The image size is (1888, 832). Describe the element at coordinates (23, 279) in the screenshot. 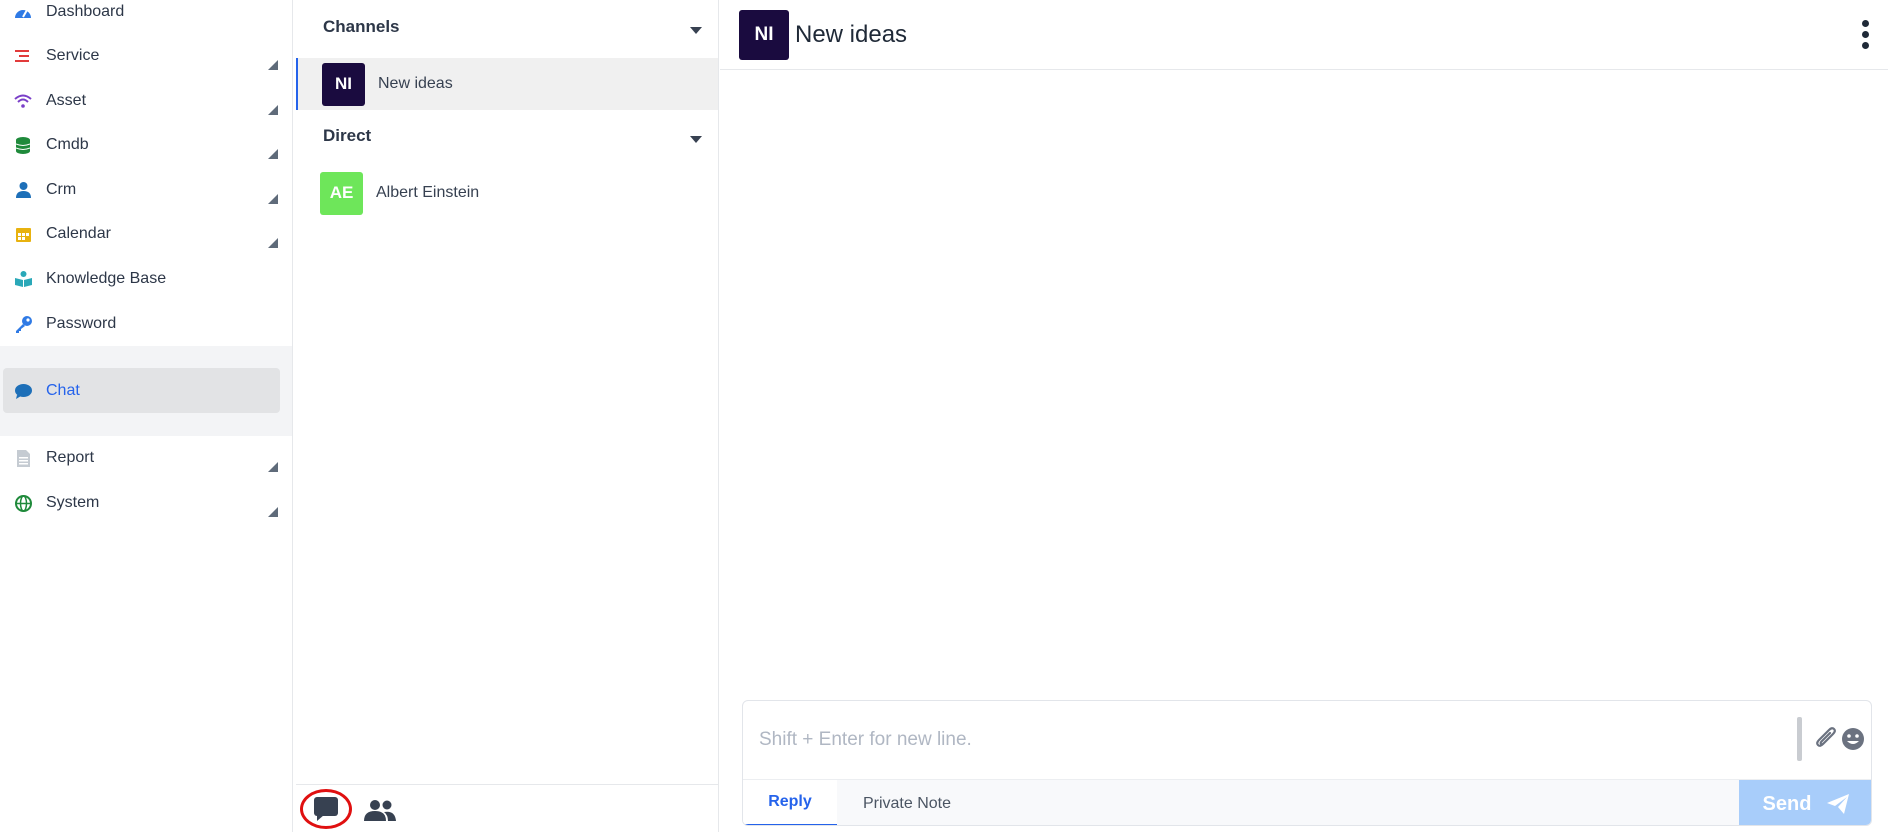

I see `book-reader-icon` at that location.